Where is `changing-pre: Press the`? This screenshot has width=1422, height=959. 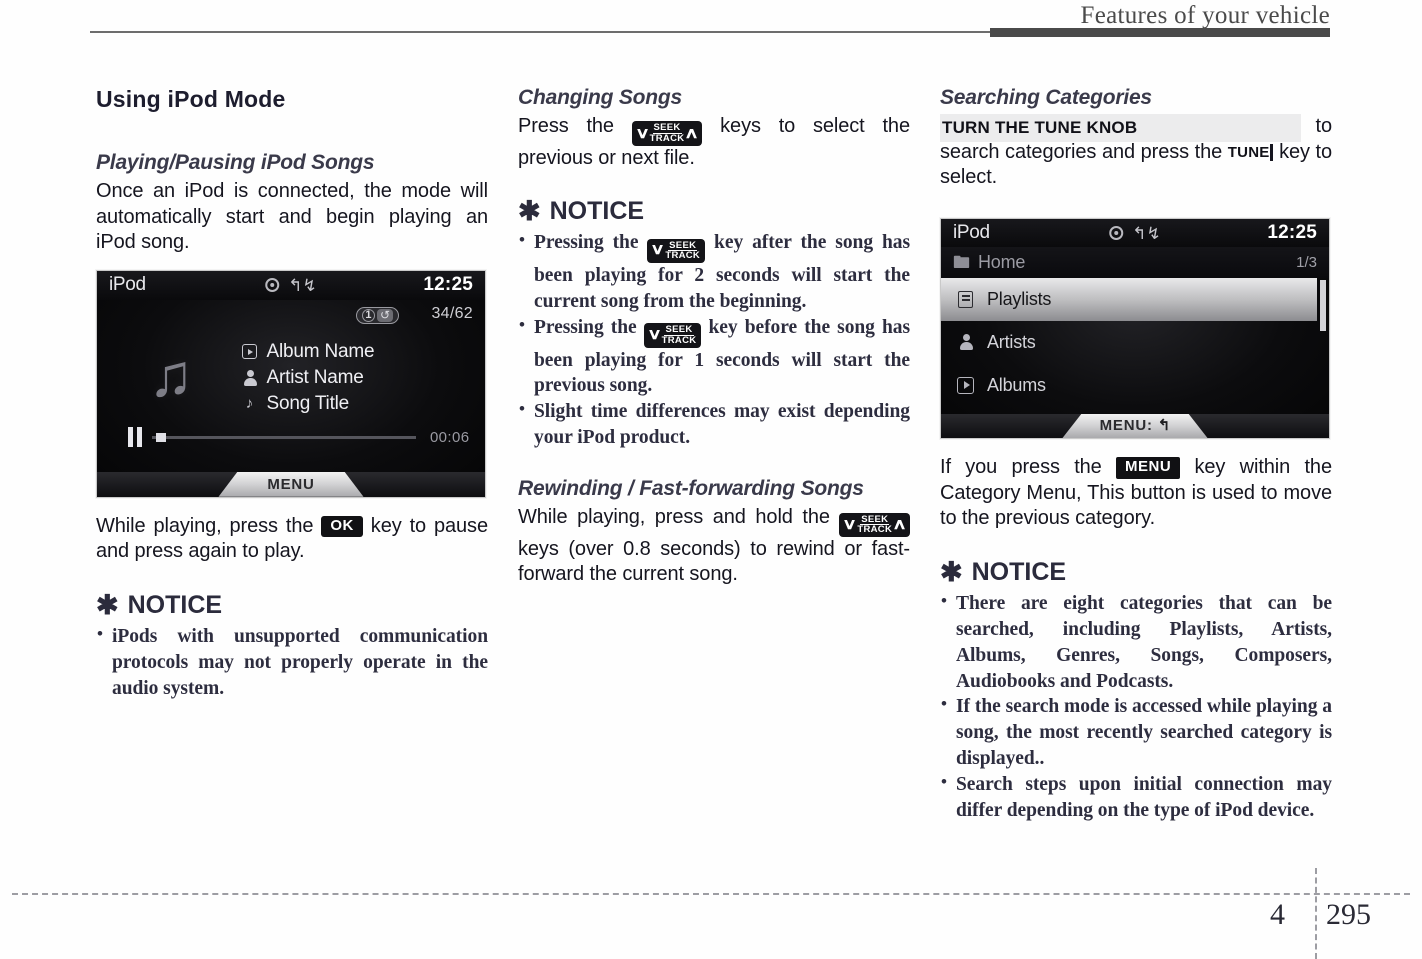
changing-pre: Press the is located at coordinates (566, 126).